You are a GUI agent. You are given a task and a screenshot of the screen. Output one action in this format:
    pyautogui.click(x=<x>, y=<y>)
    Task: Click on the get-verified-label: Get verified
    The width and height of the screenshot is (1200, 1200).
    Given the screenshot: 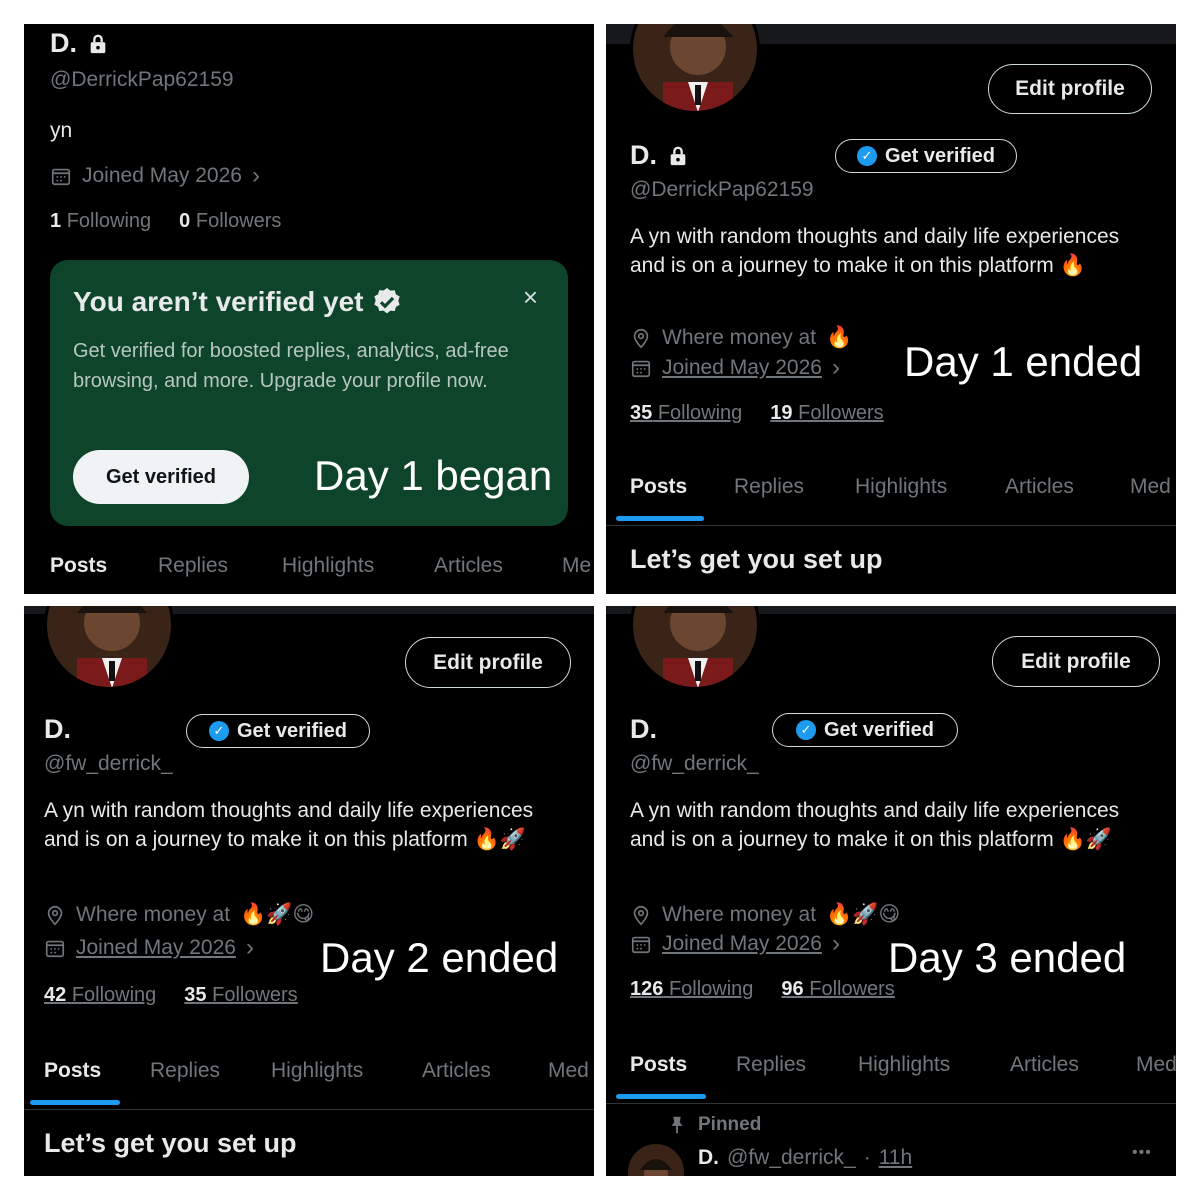 What is the action you would take?
    pyautogui.click(x=292, y=730)
    